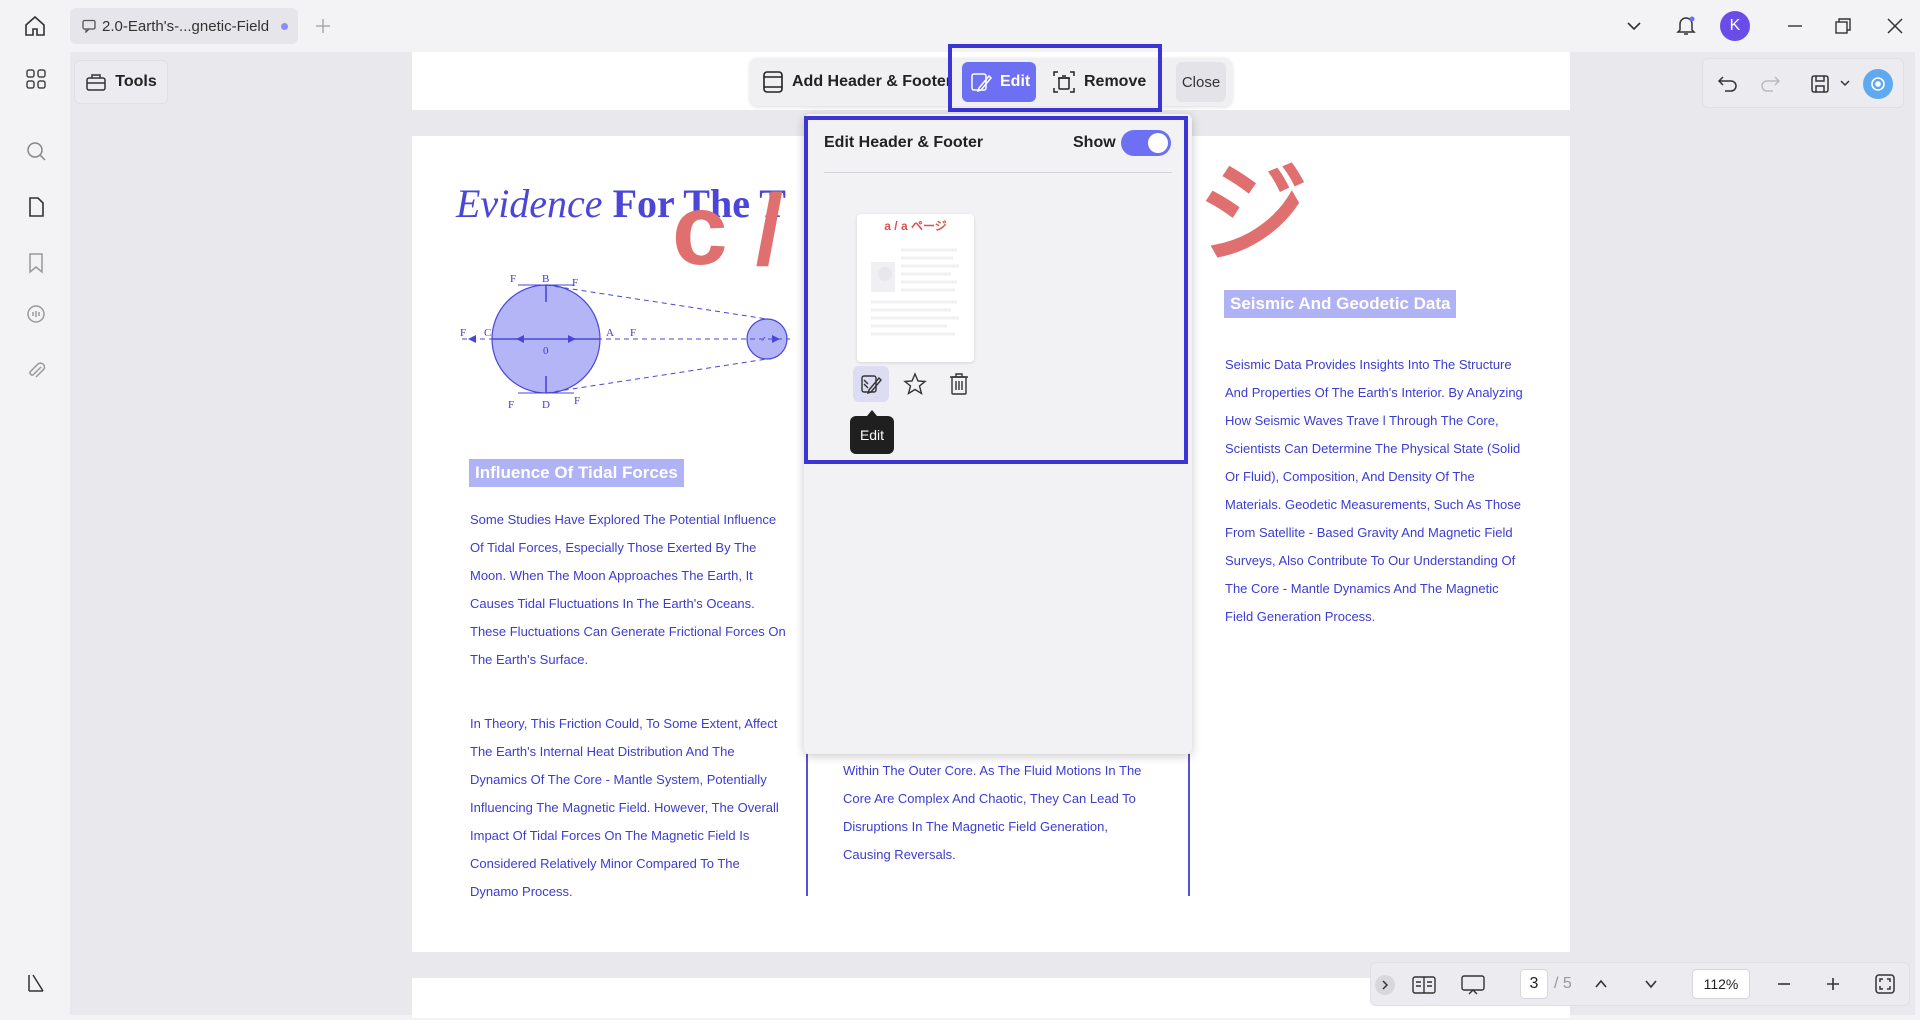 This screenshot has height=1020, width=1920. Describe the element at coordinates (575, 283) in the screenshot. I see `diagram-label-f2: F` at that location.